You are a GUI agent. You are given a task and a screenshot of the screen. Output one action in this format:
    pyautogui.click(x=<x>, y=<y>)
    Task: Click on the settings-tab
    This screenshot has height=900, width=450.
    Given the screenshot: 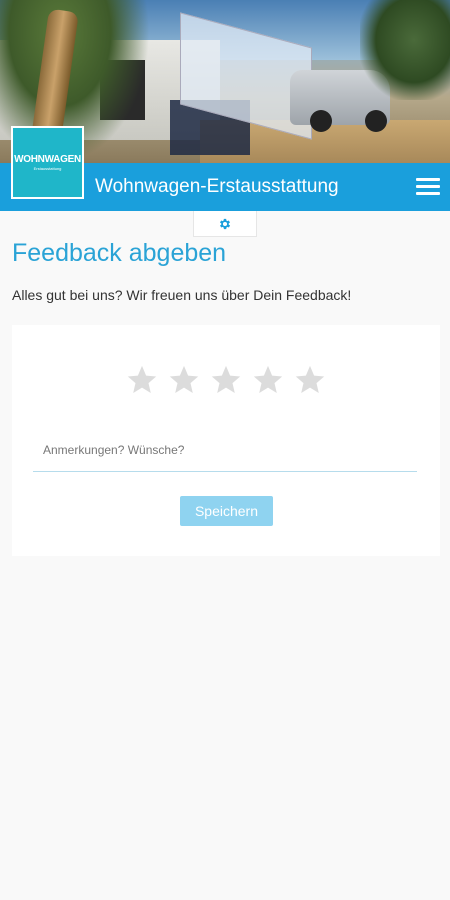 What is the action you would take?
    pyautogui.click(x=225, y=224)
    